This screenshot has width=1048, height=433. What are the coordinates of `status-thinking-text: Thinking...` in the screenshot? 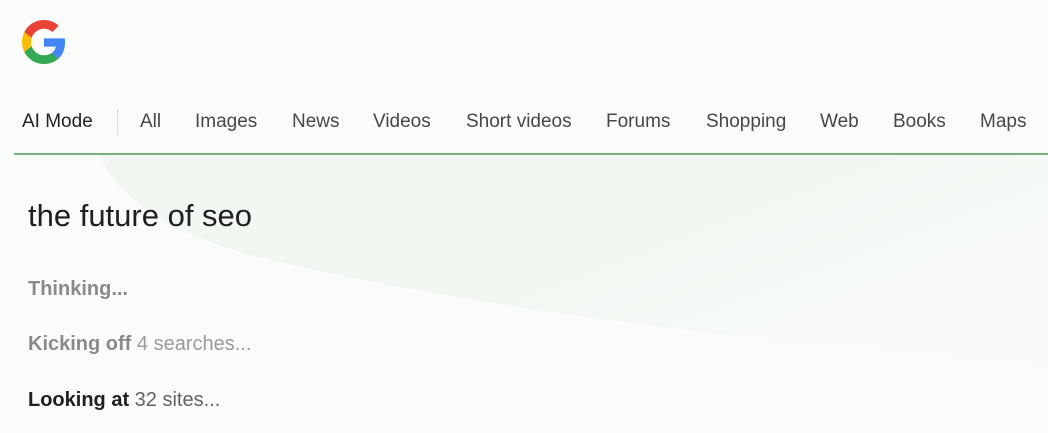 It's located at (78, 289).